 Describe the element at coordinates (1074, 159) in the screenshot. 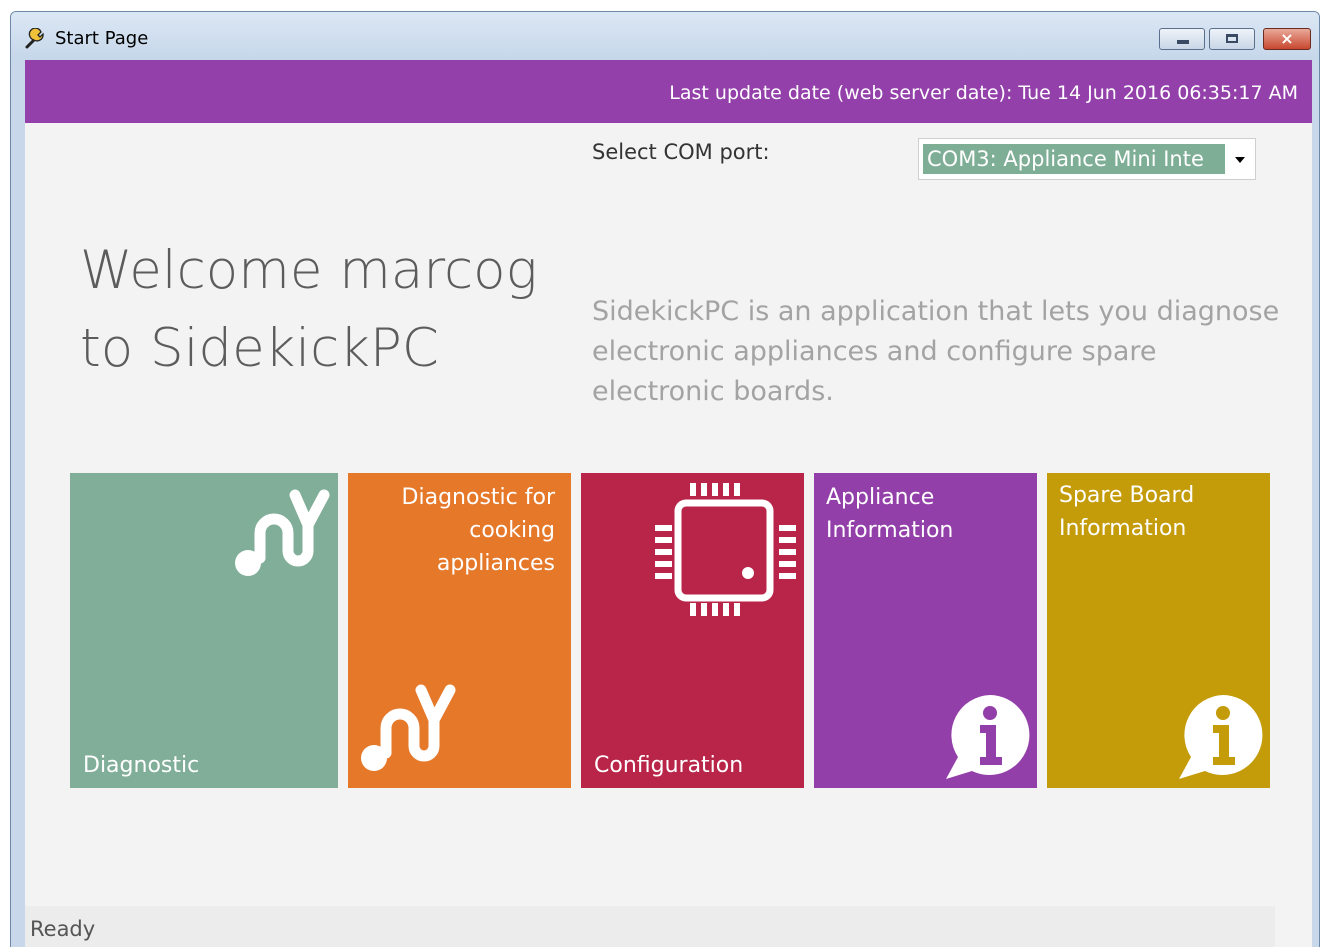

I see `com-port-value: COM3: Appliance Mini Inte` at that location.